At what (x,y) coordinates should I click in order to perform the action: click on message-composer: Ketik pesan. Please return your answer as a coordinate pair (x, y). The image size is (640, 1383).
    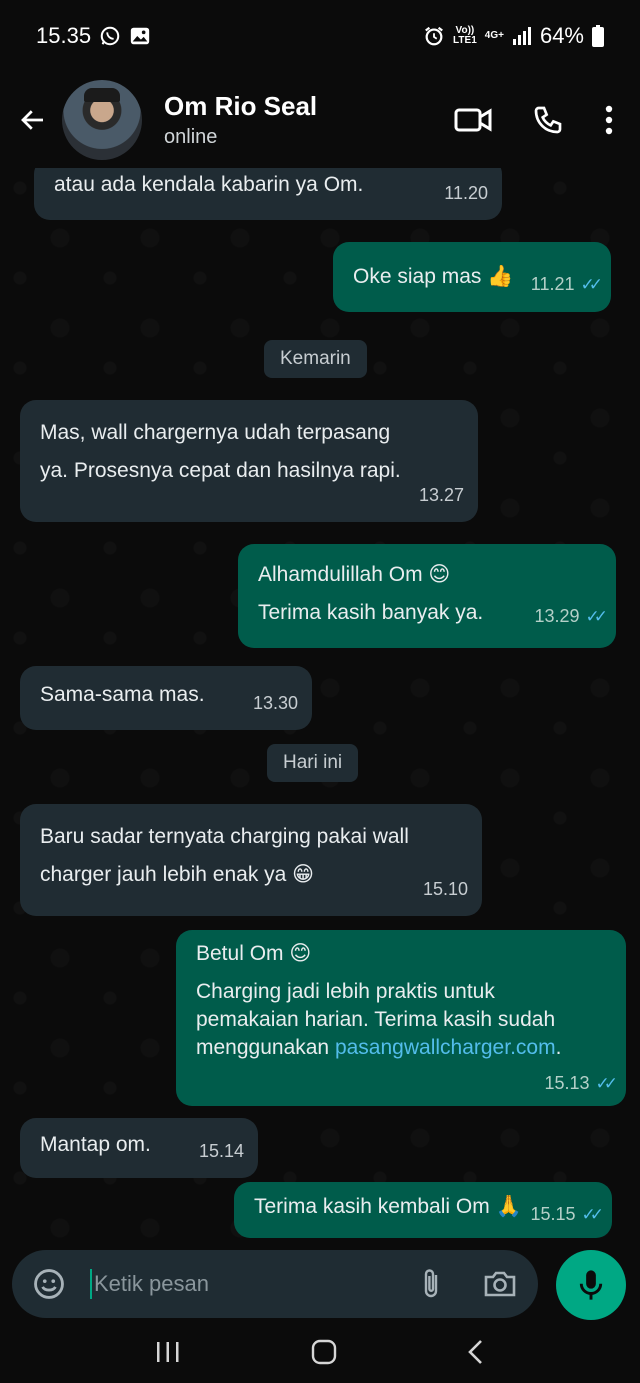
    Looking at the image, I should click on (275, 1284).